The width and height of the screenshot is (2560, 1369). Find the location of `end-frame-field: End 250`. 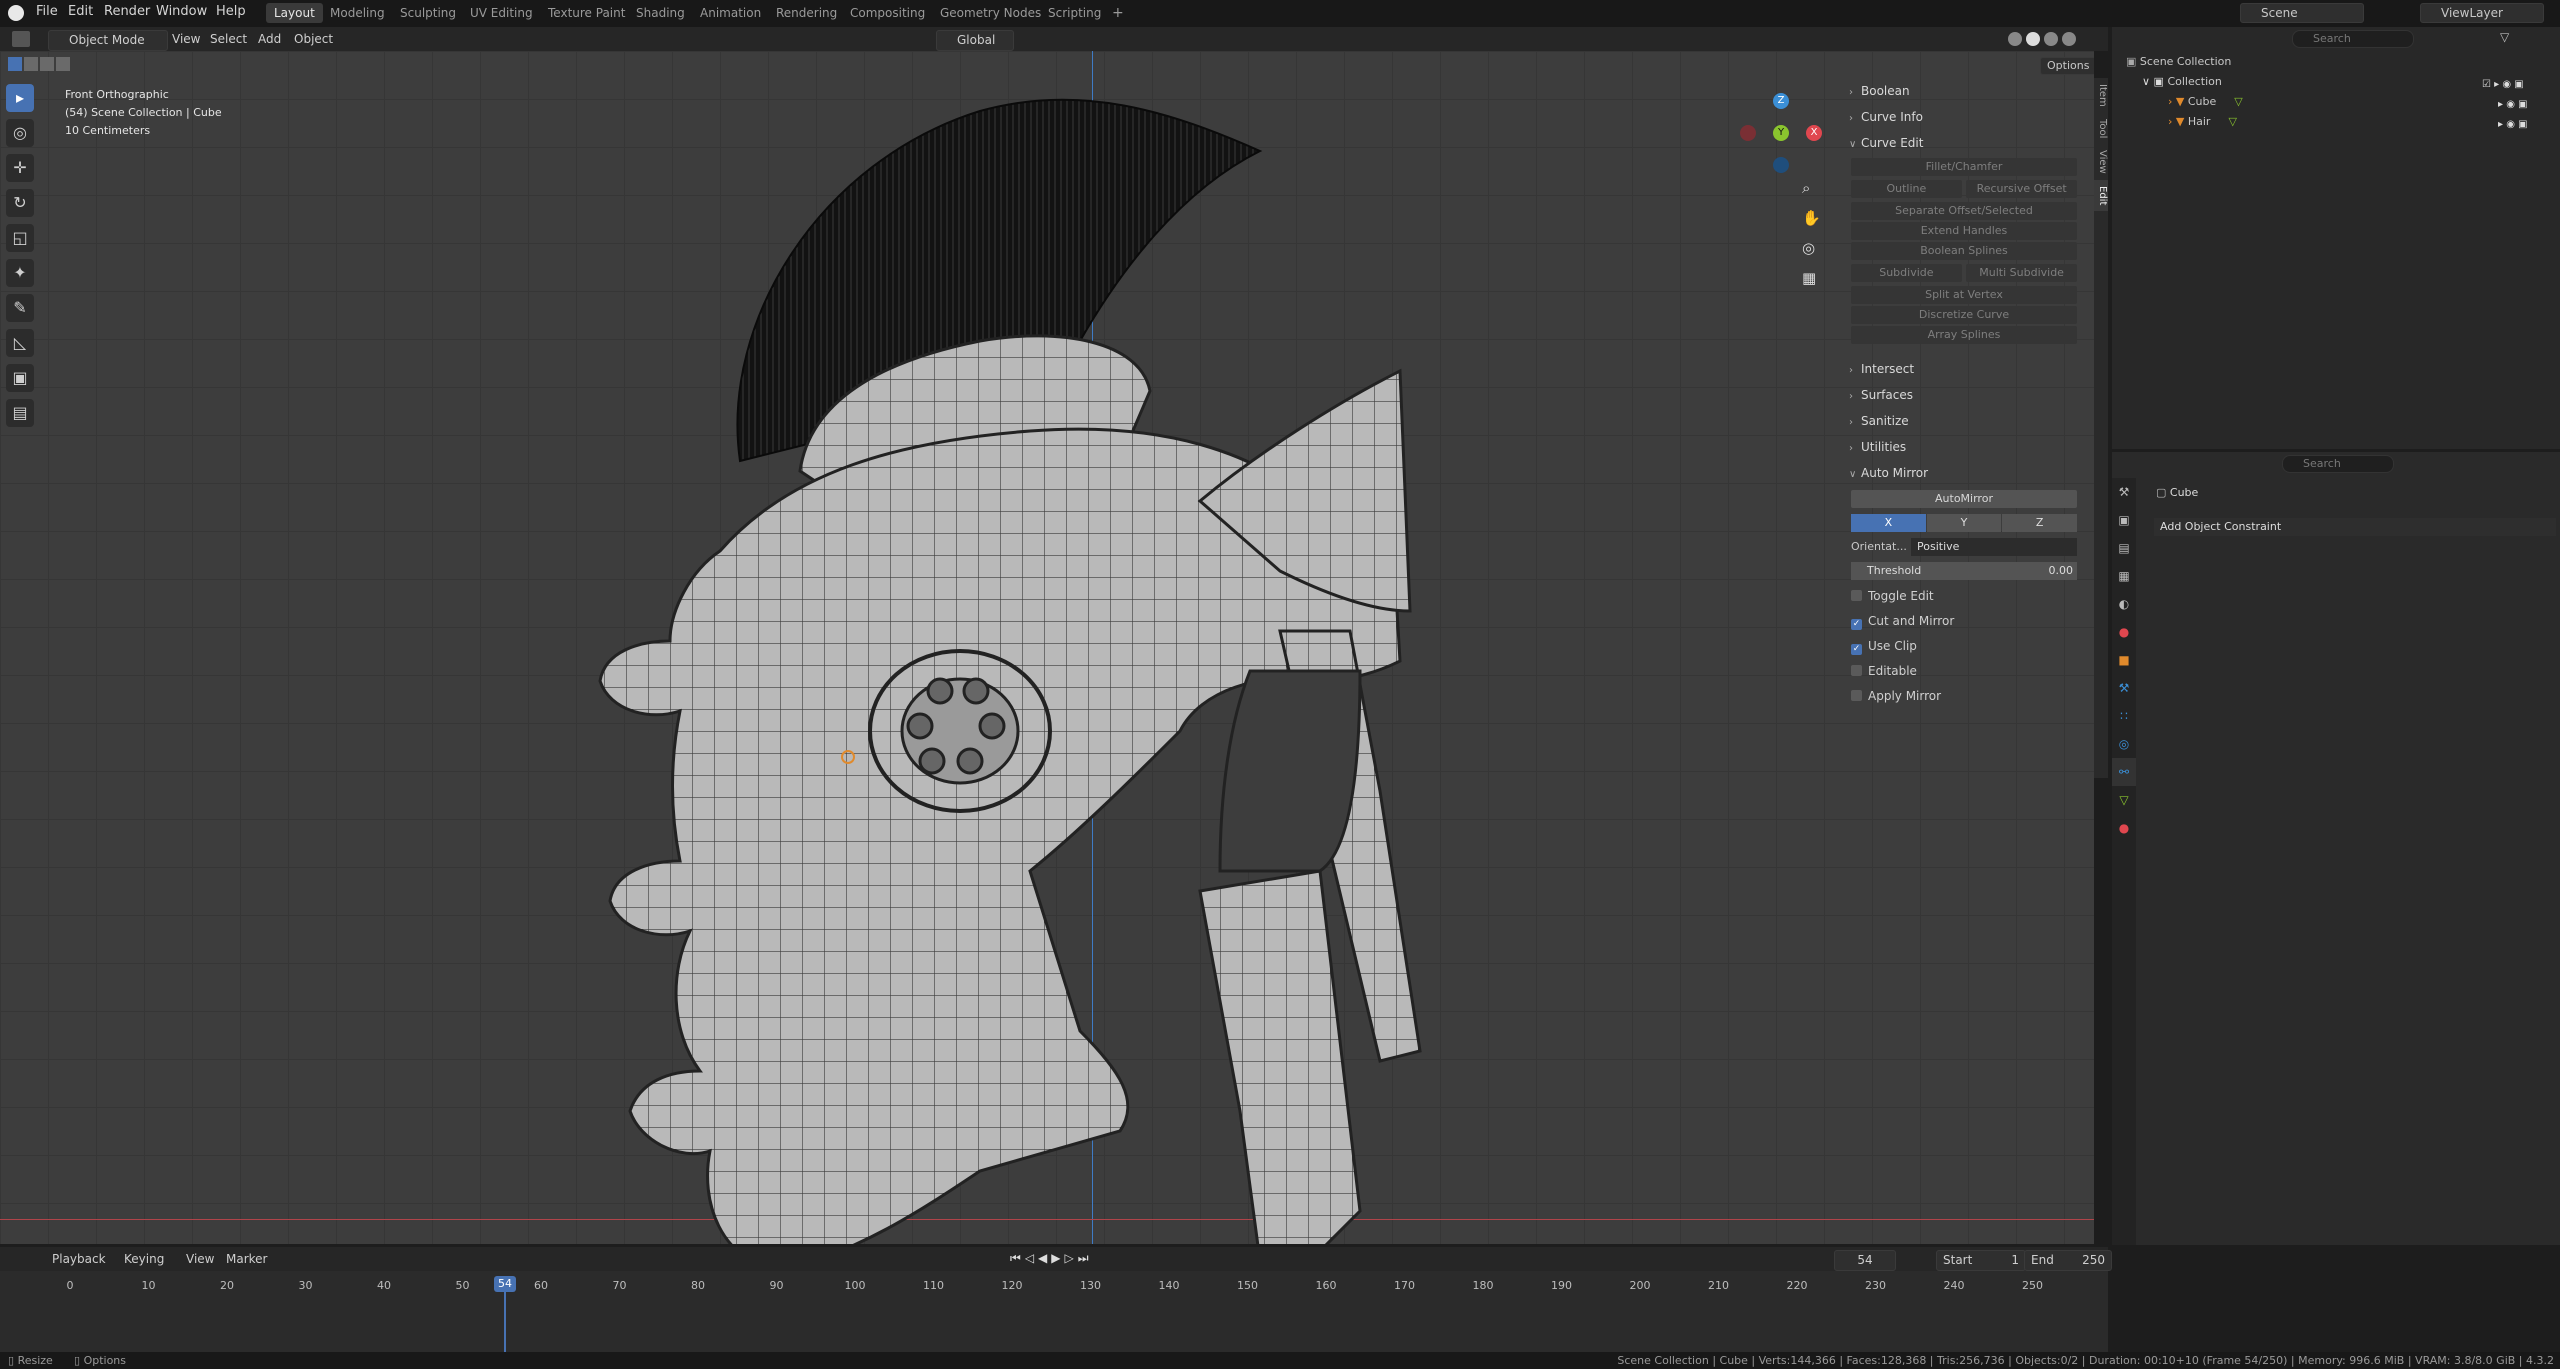

end-frame-field: End 250 is located at coordinates (2068, 1260).